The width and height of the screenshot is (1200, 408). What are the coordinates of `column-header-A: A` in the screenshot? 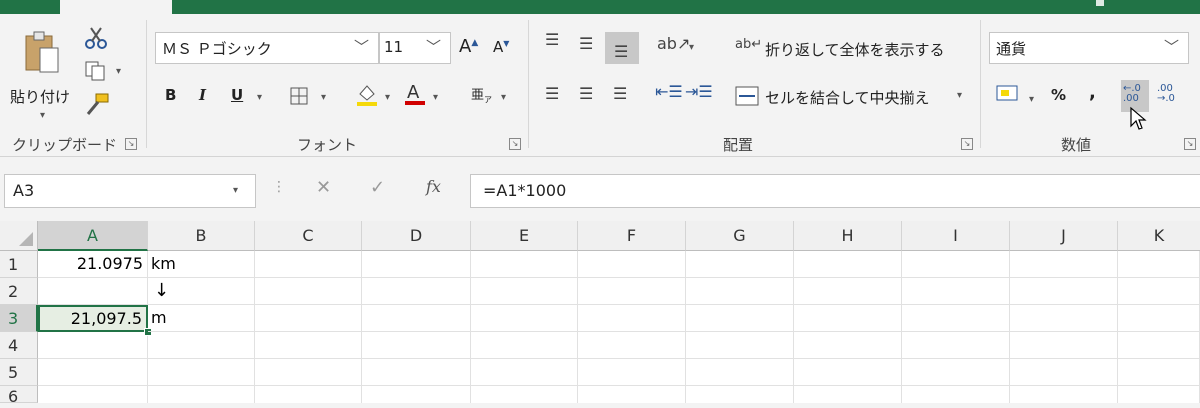 It's located at (93, 236).